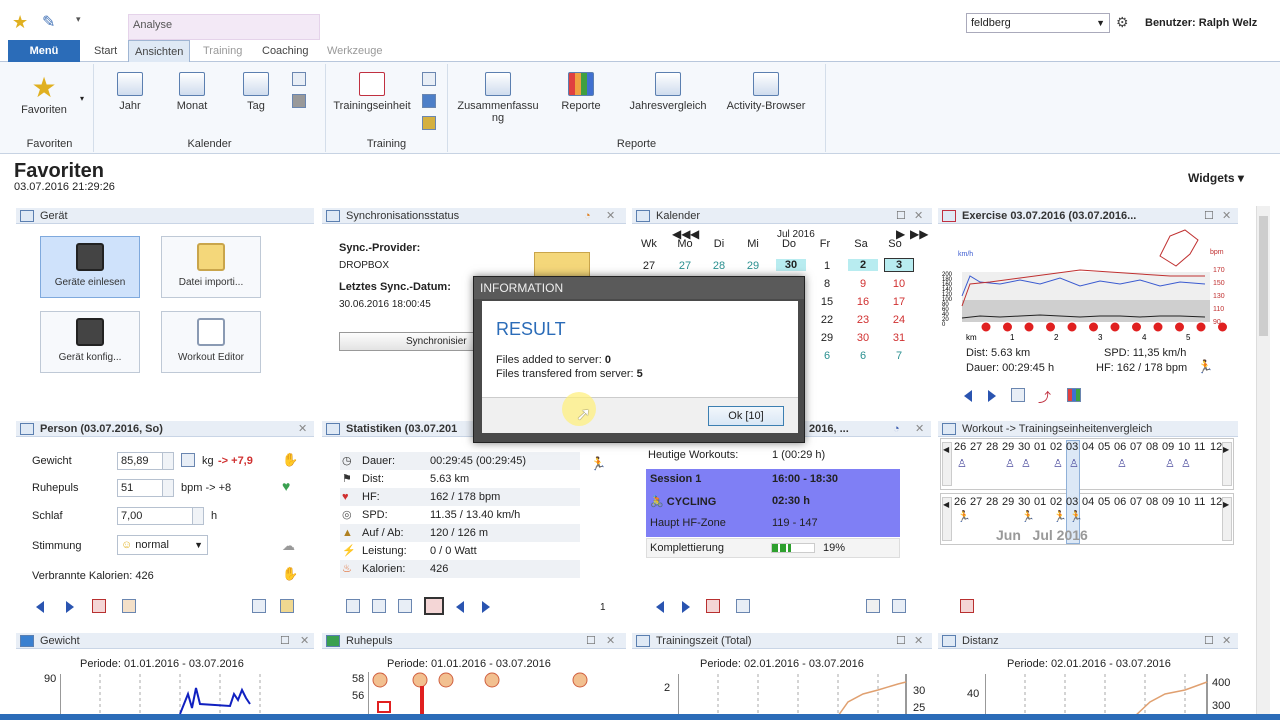 The width and height of the screenshot is (1280, 720). Describe the element at coordinates (90, 267) in the screenshot. I see `tile-geraete-einlesen: Geräte einlesen` at that location.